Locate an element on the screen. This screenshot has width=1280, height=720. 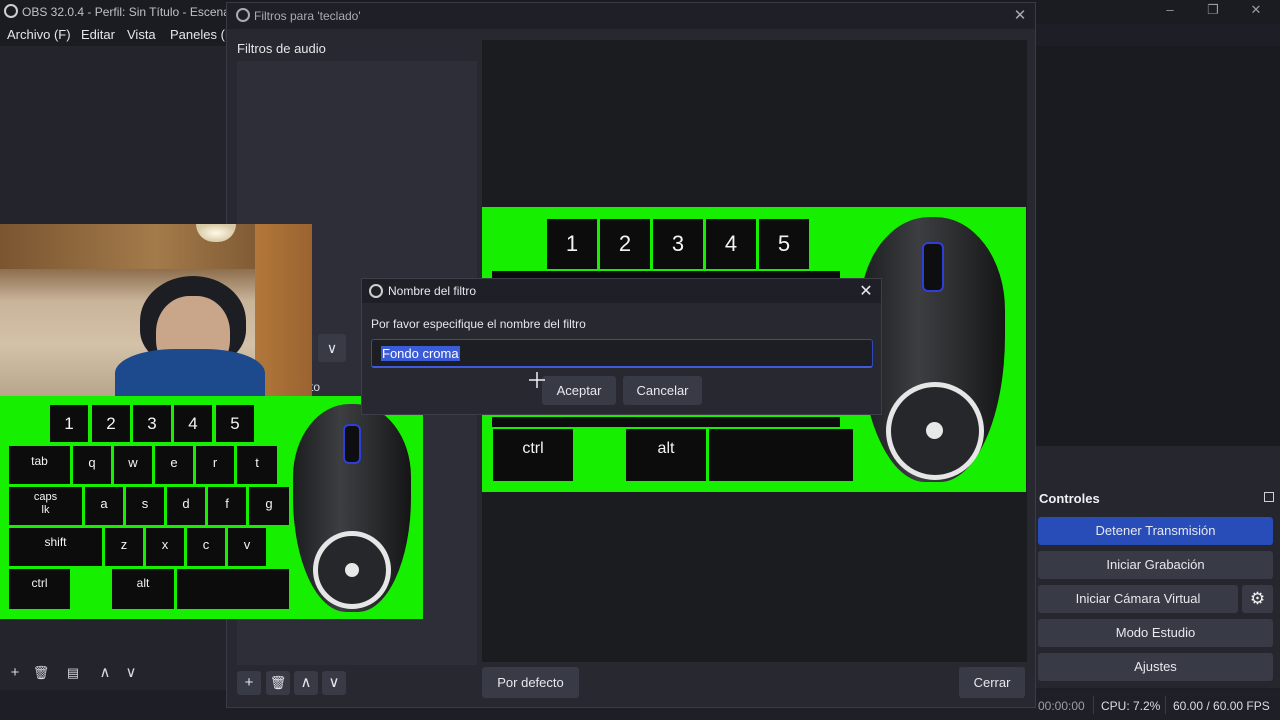
cpu-usage: CPU: 7.2% is located at coordinates (1131, 706).